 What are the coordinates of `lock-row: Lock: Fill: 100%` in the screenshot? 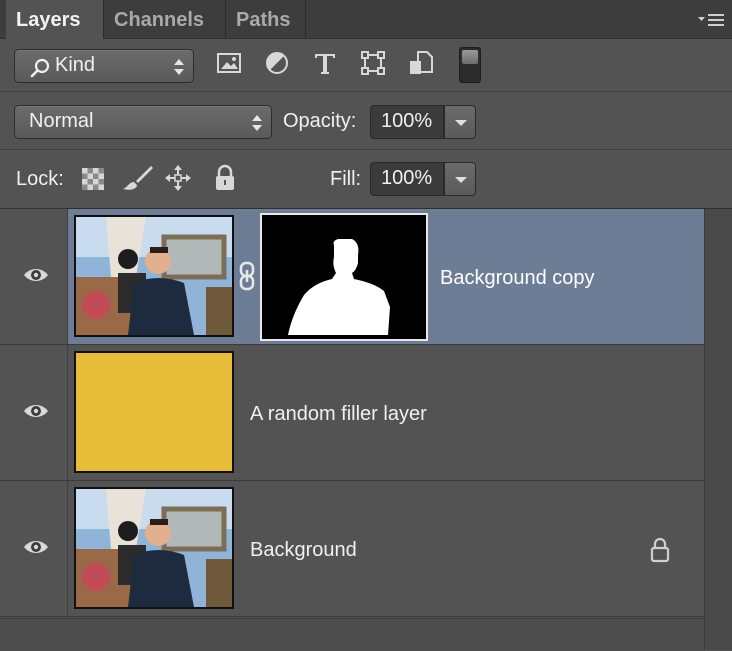 It's located at (366, 179).